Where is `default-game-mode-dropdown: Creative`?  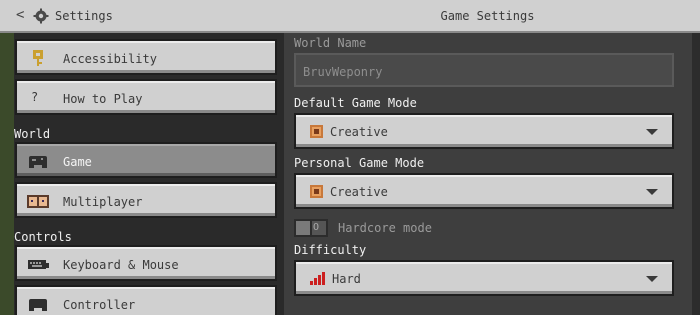
default-game-mode-dropdown: Creative is located at coordinates (484, 131).